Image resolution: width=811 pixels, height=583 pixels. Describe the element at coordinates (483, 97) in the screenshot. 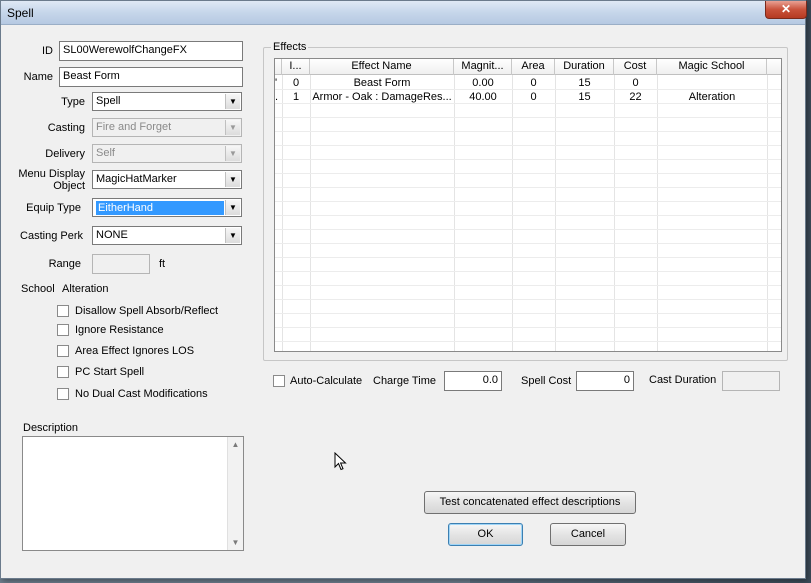

I see `row-magnitude: 40.00` at that location.